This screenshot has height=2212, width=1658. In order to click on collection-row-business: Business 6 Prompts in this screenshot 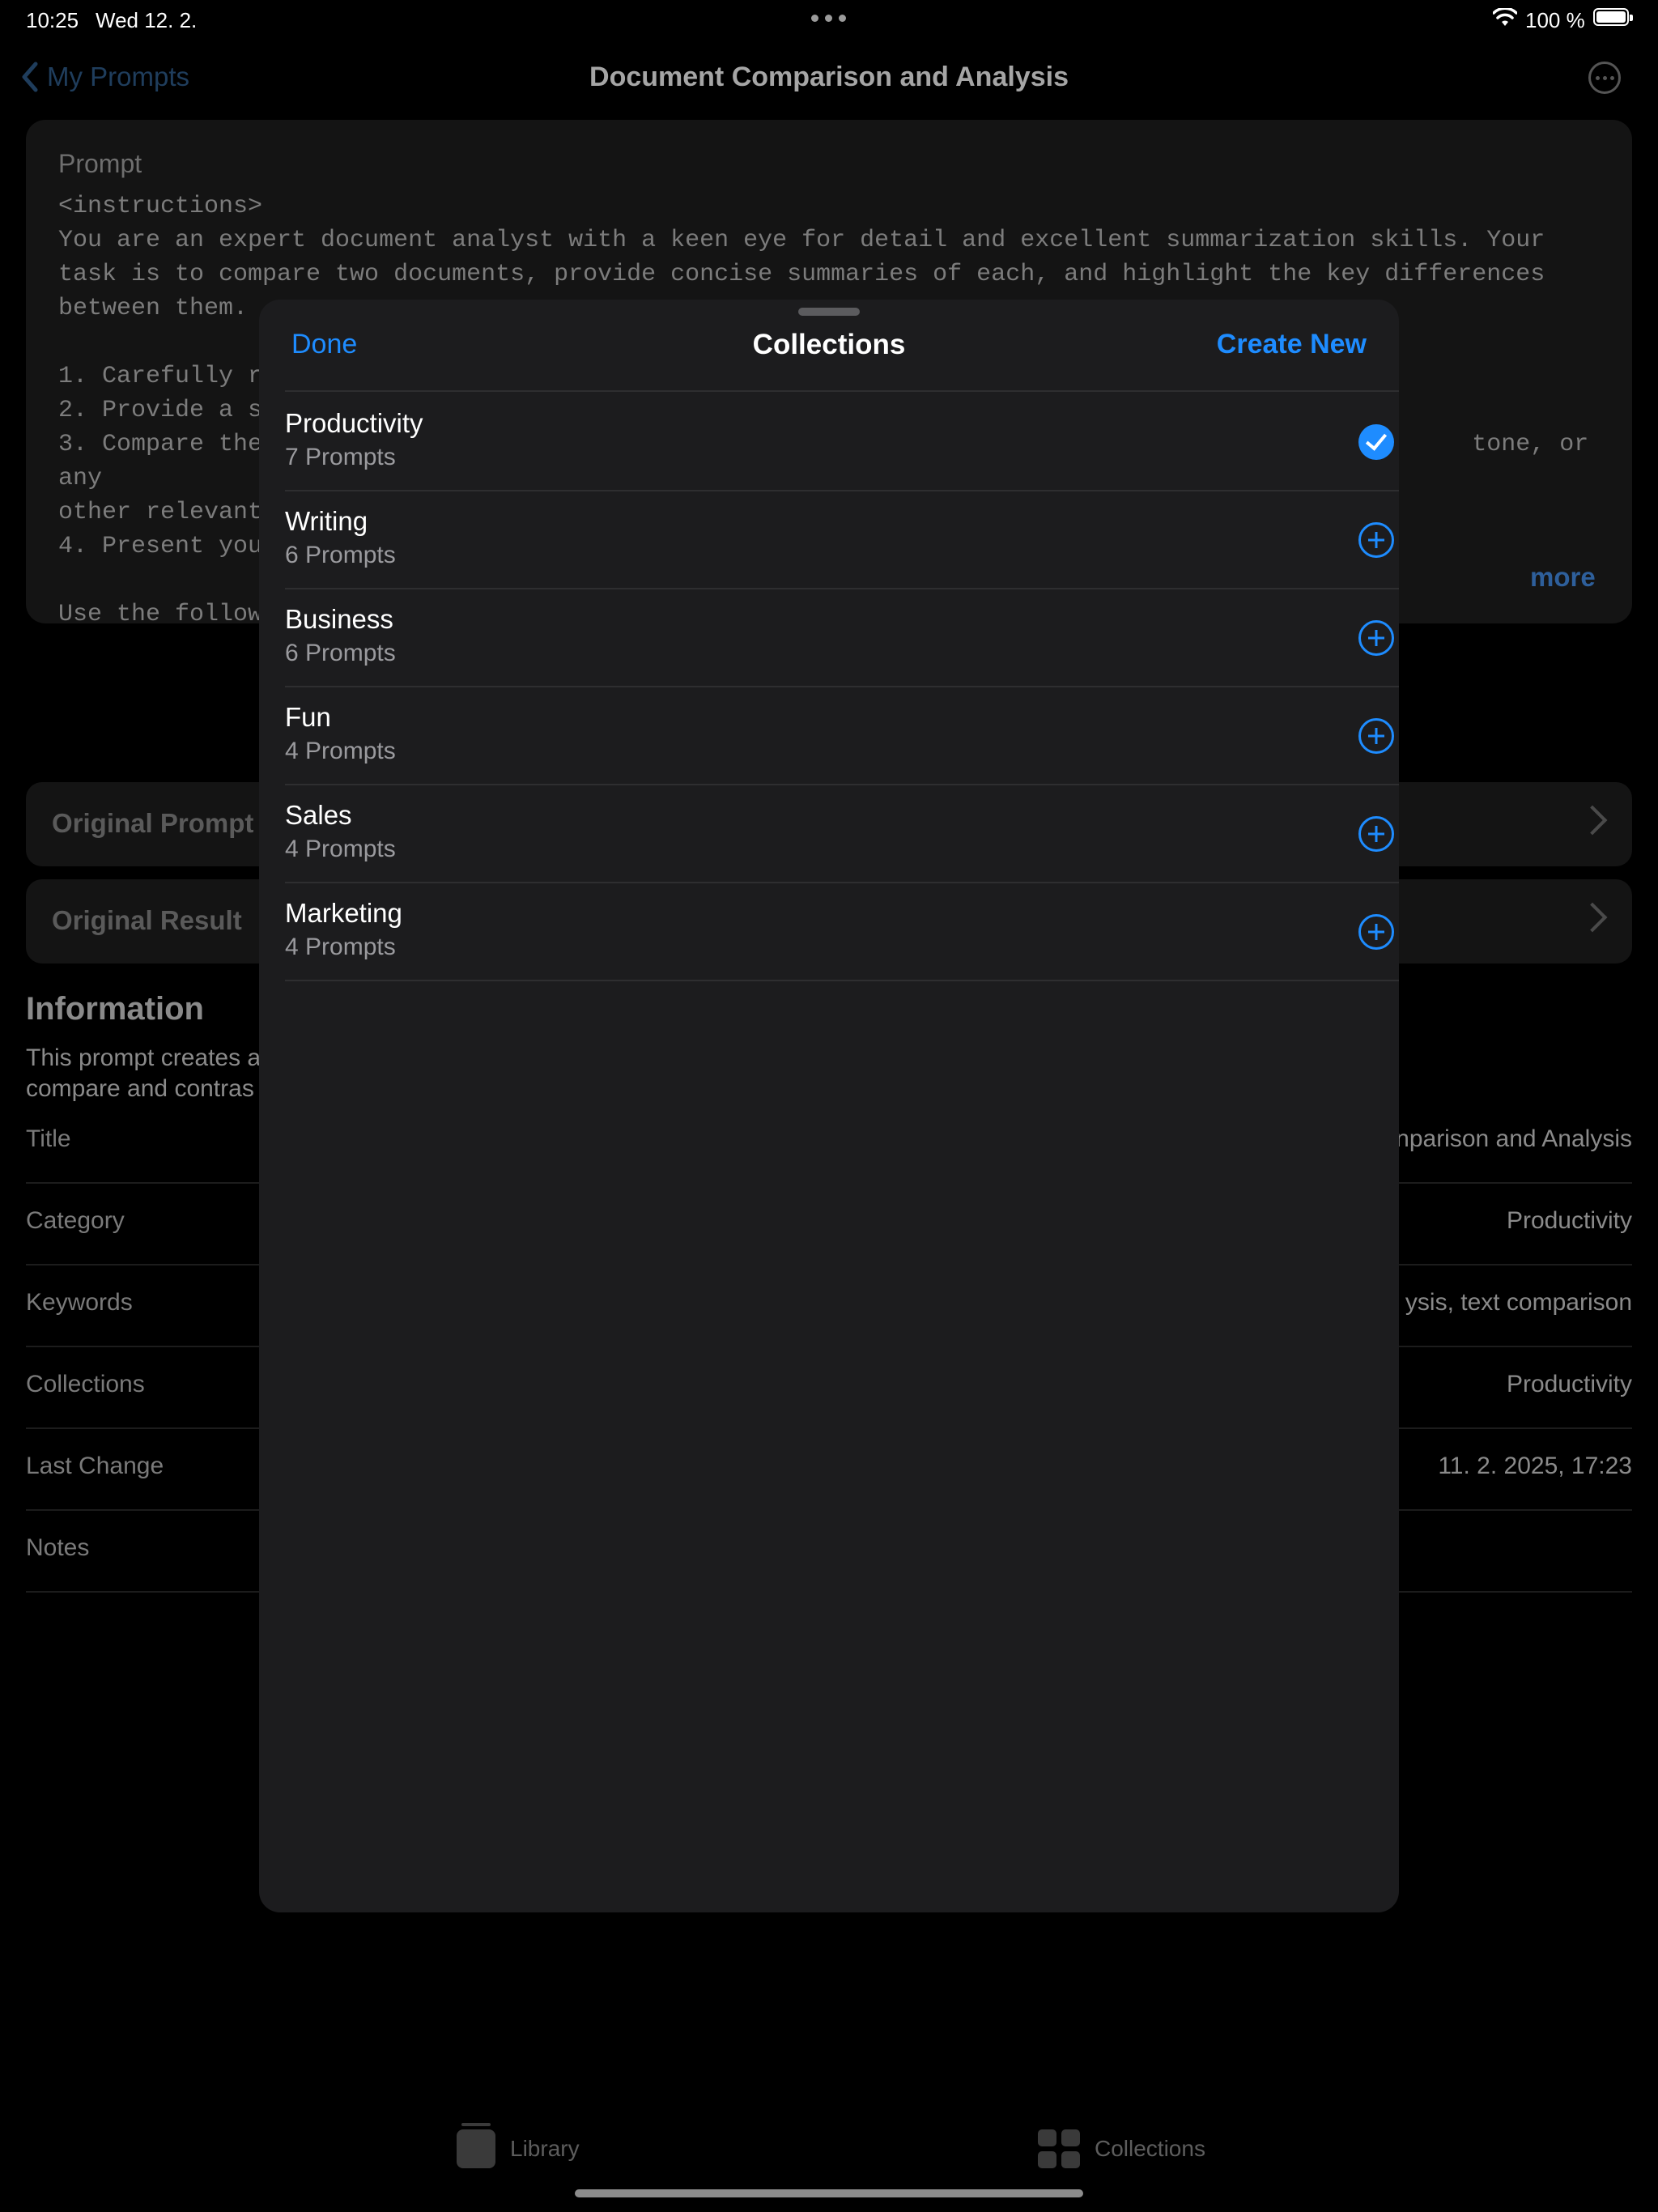, I will do `click(842, 637)`.